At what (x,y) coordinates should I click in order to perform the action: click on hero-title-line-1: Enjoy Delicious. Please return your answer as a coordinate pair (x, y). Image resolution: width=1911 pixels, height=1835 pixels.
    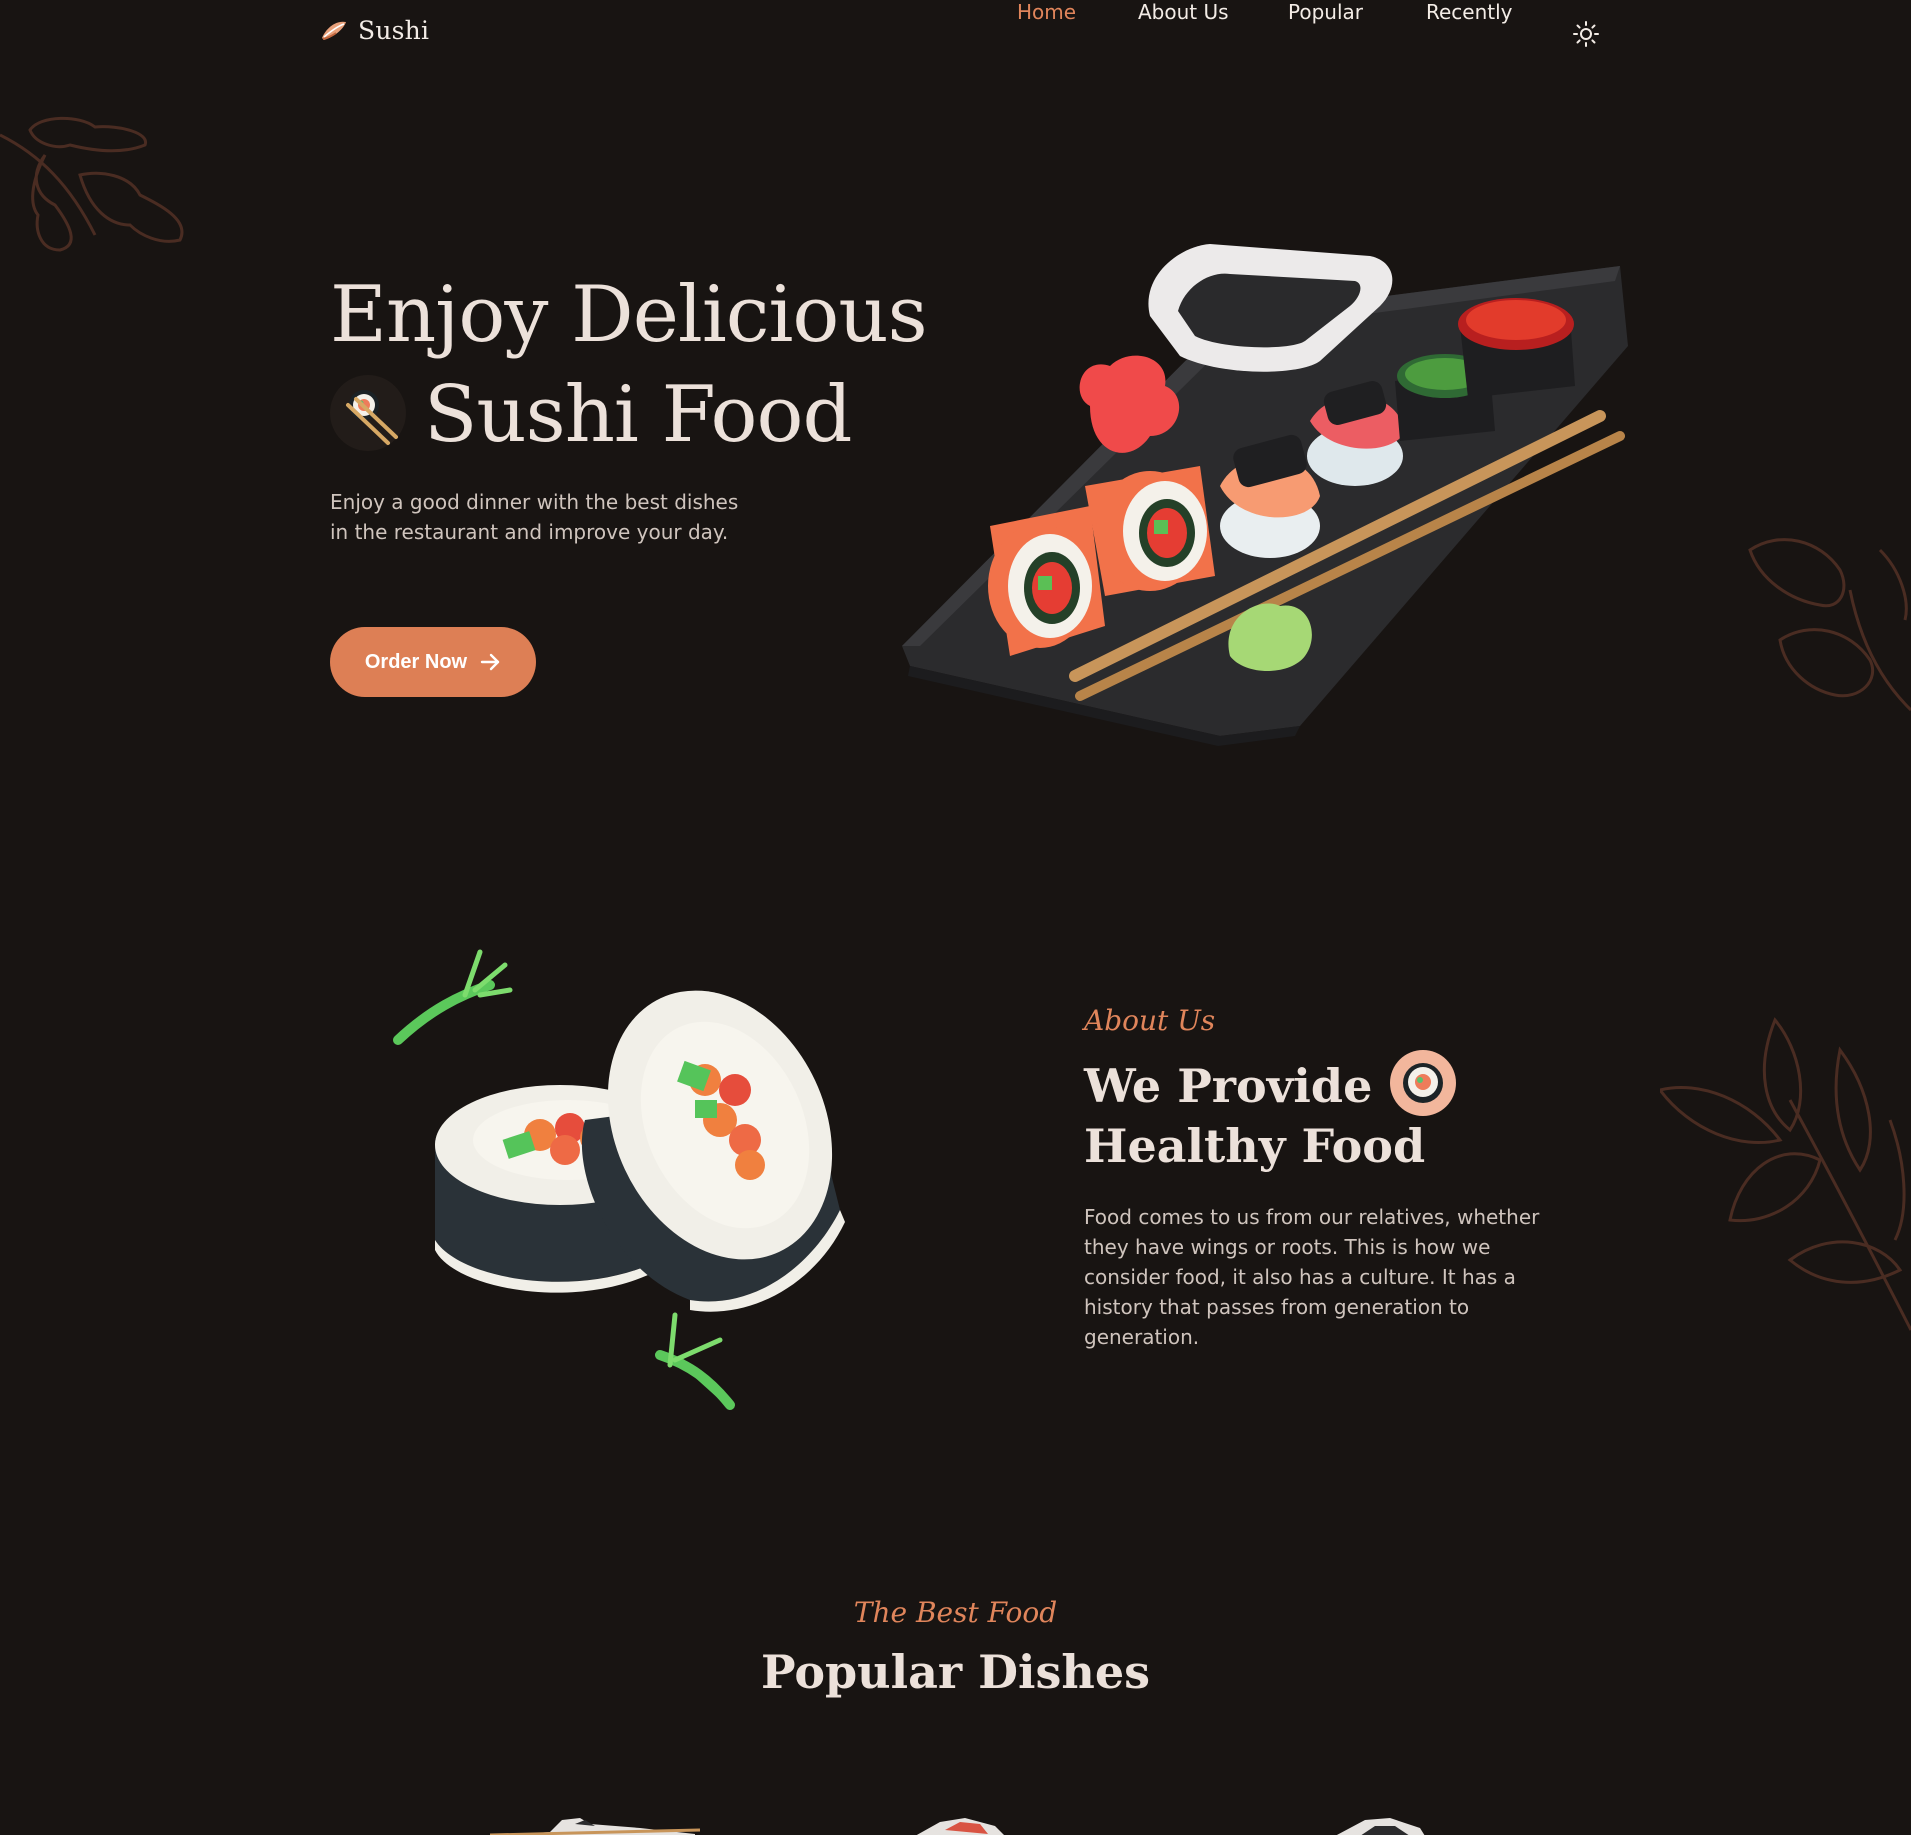
    Looking at the image, I should click on (629, 315).